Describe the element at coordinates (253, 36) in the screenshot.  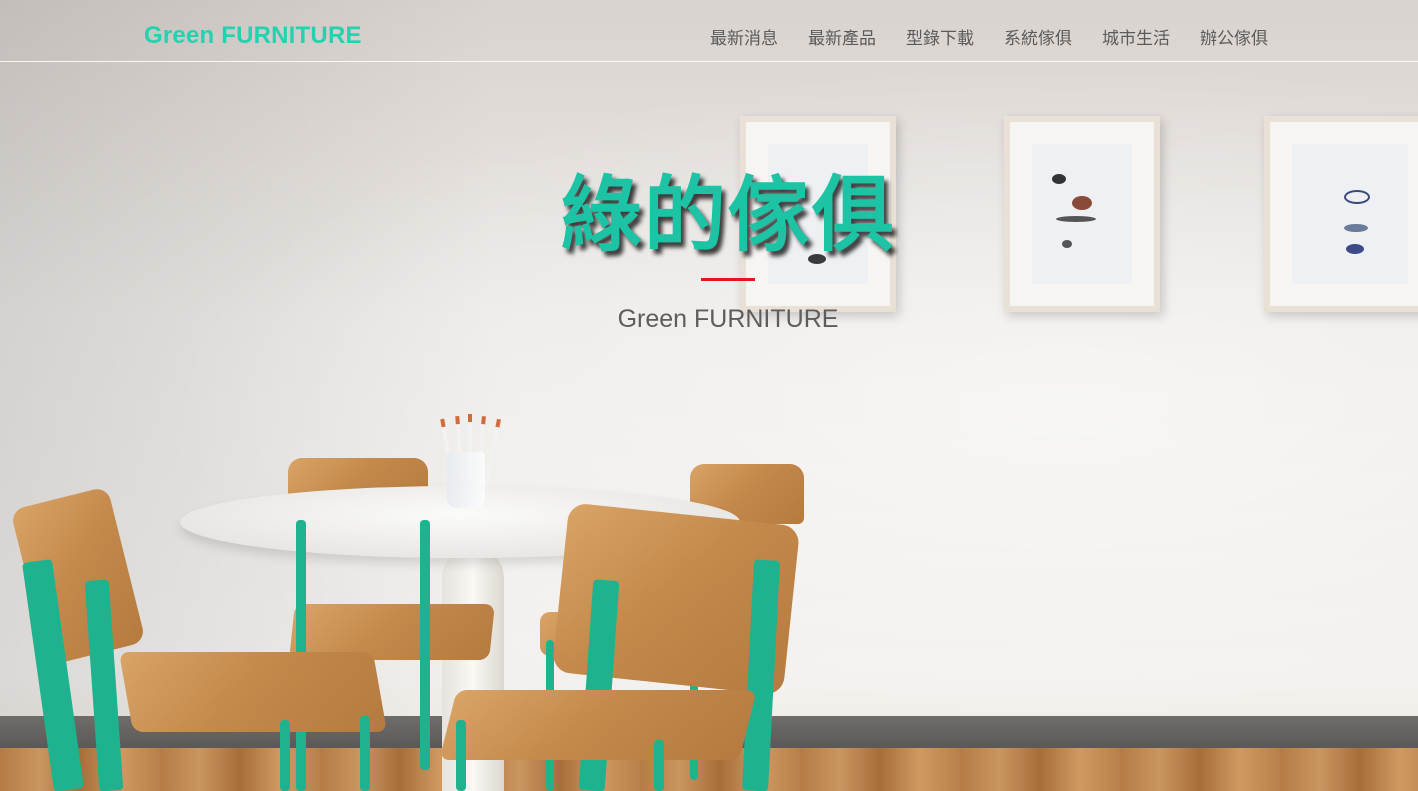
I see `brand-logo: Green FURNITURE` at that location.